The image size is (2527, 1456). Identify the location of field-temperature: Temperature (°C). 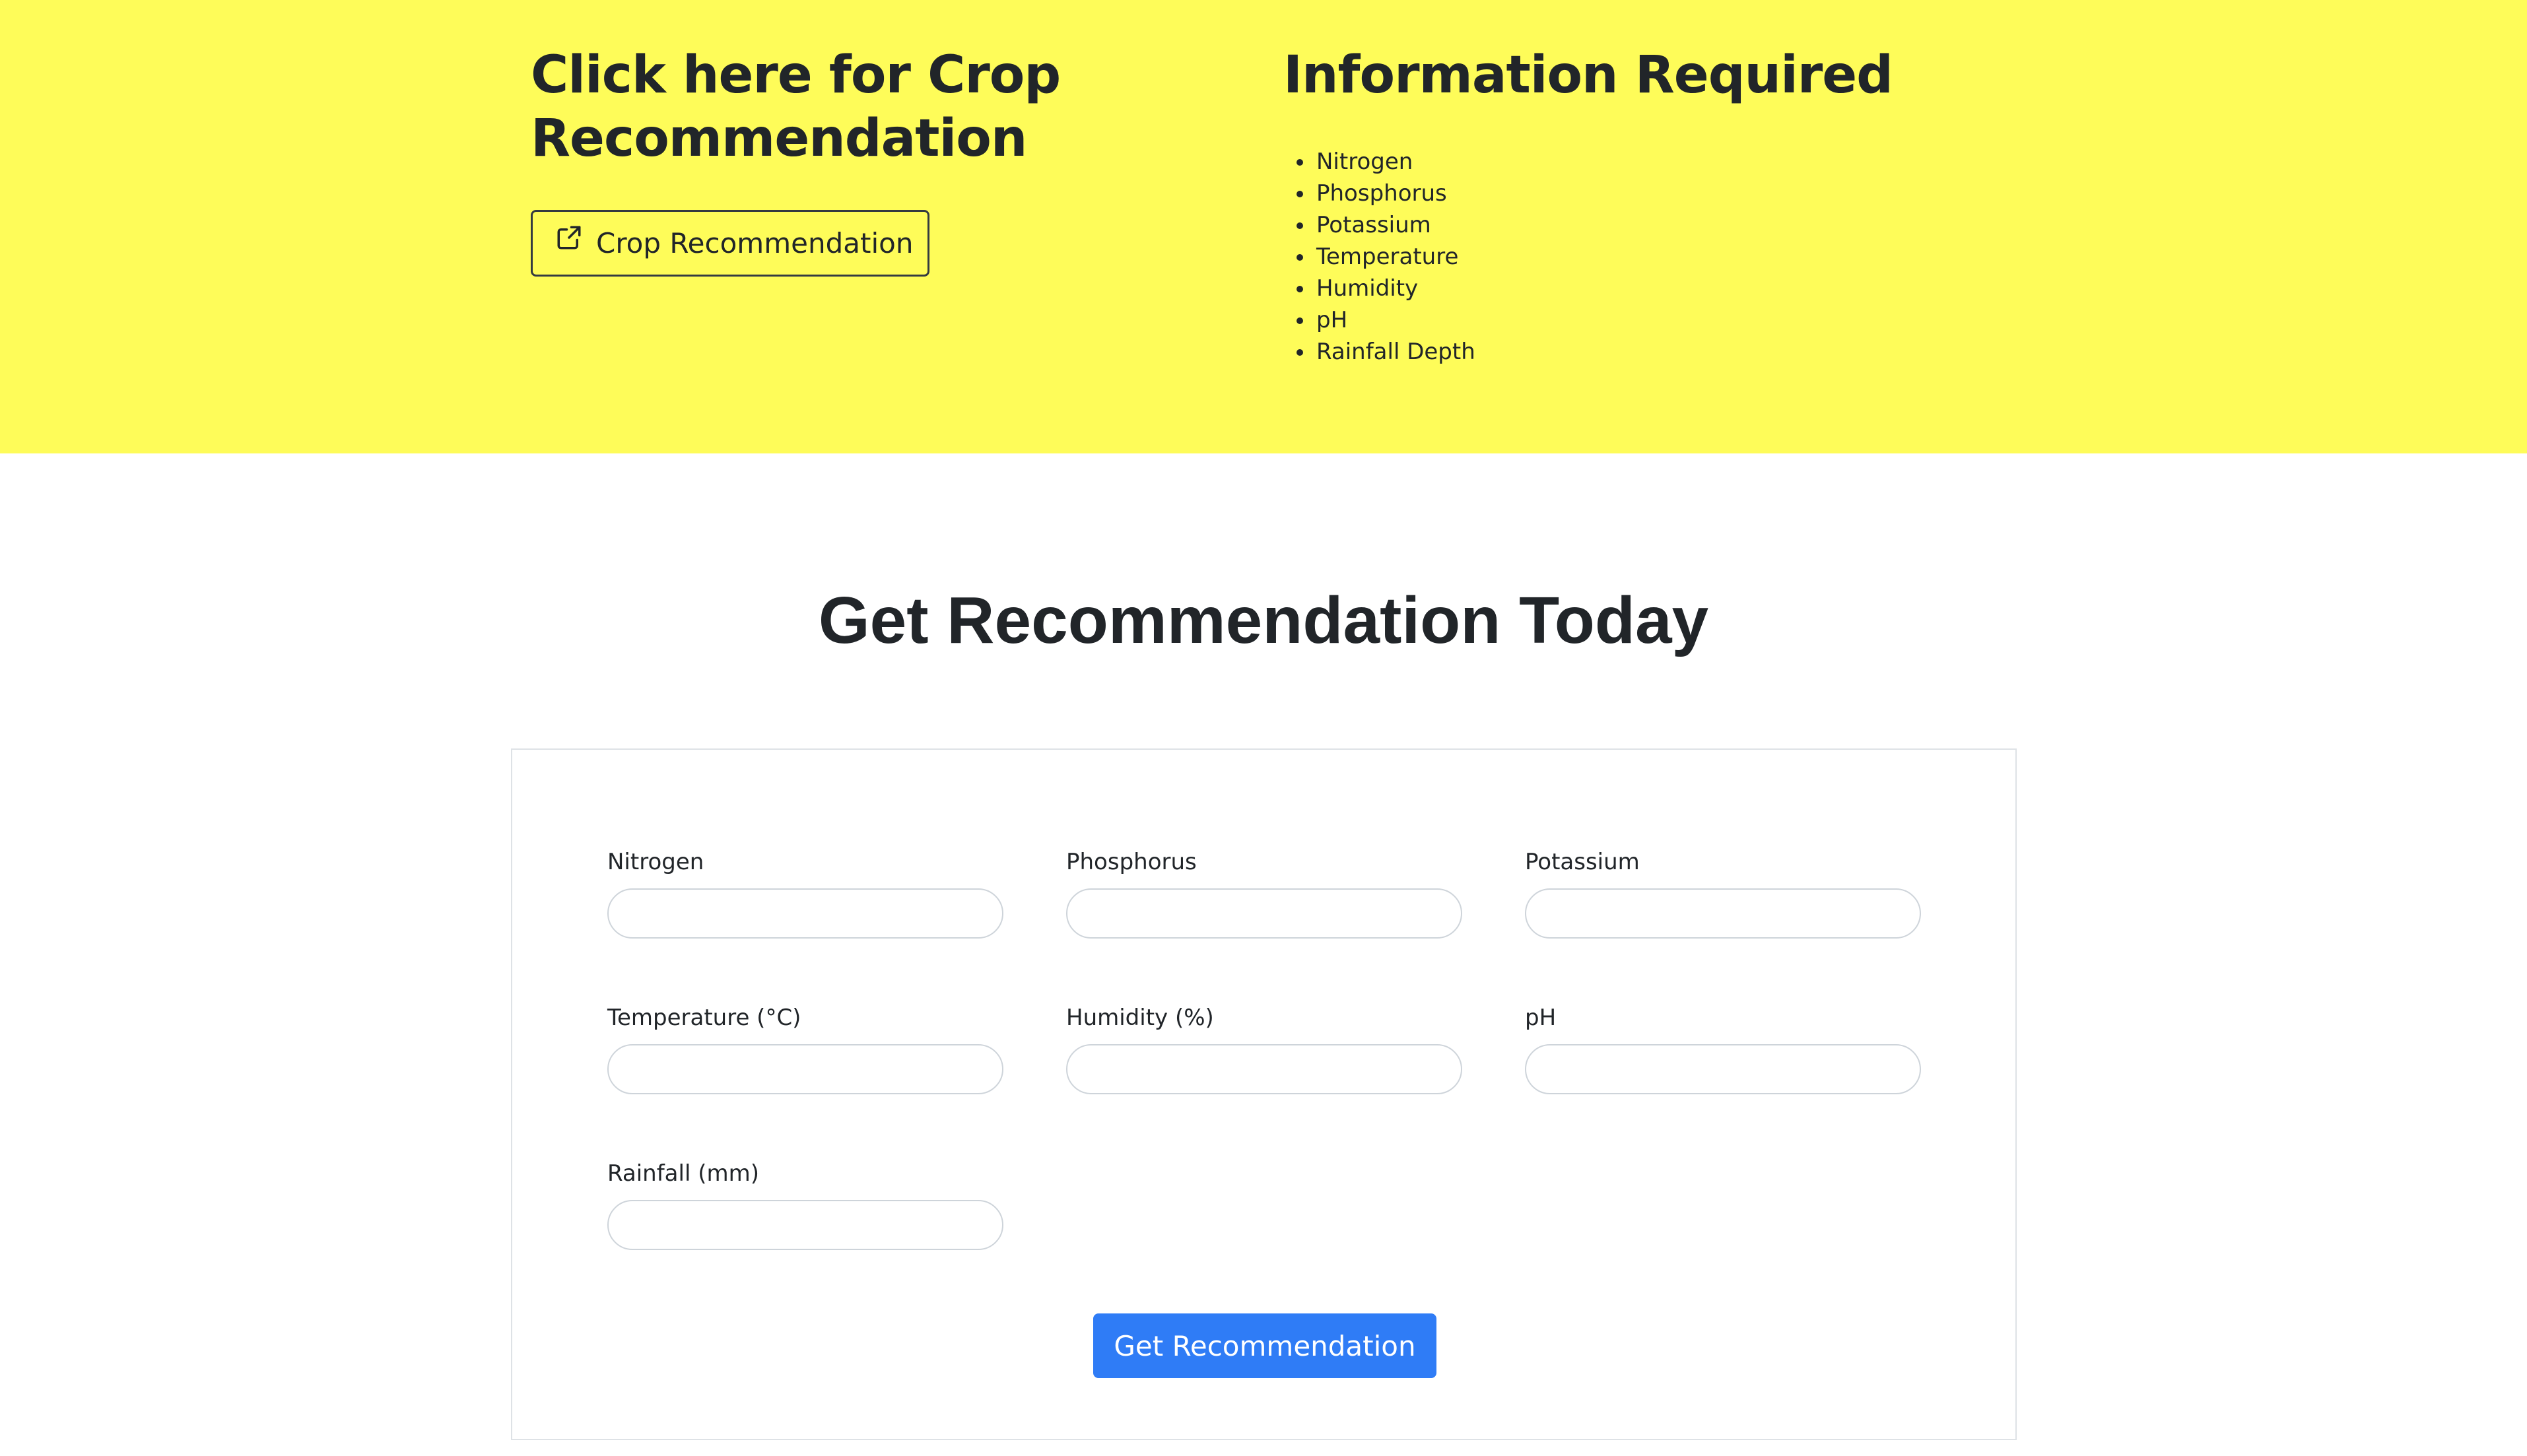
(805, 1049).